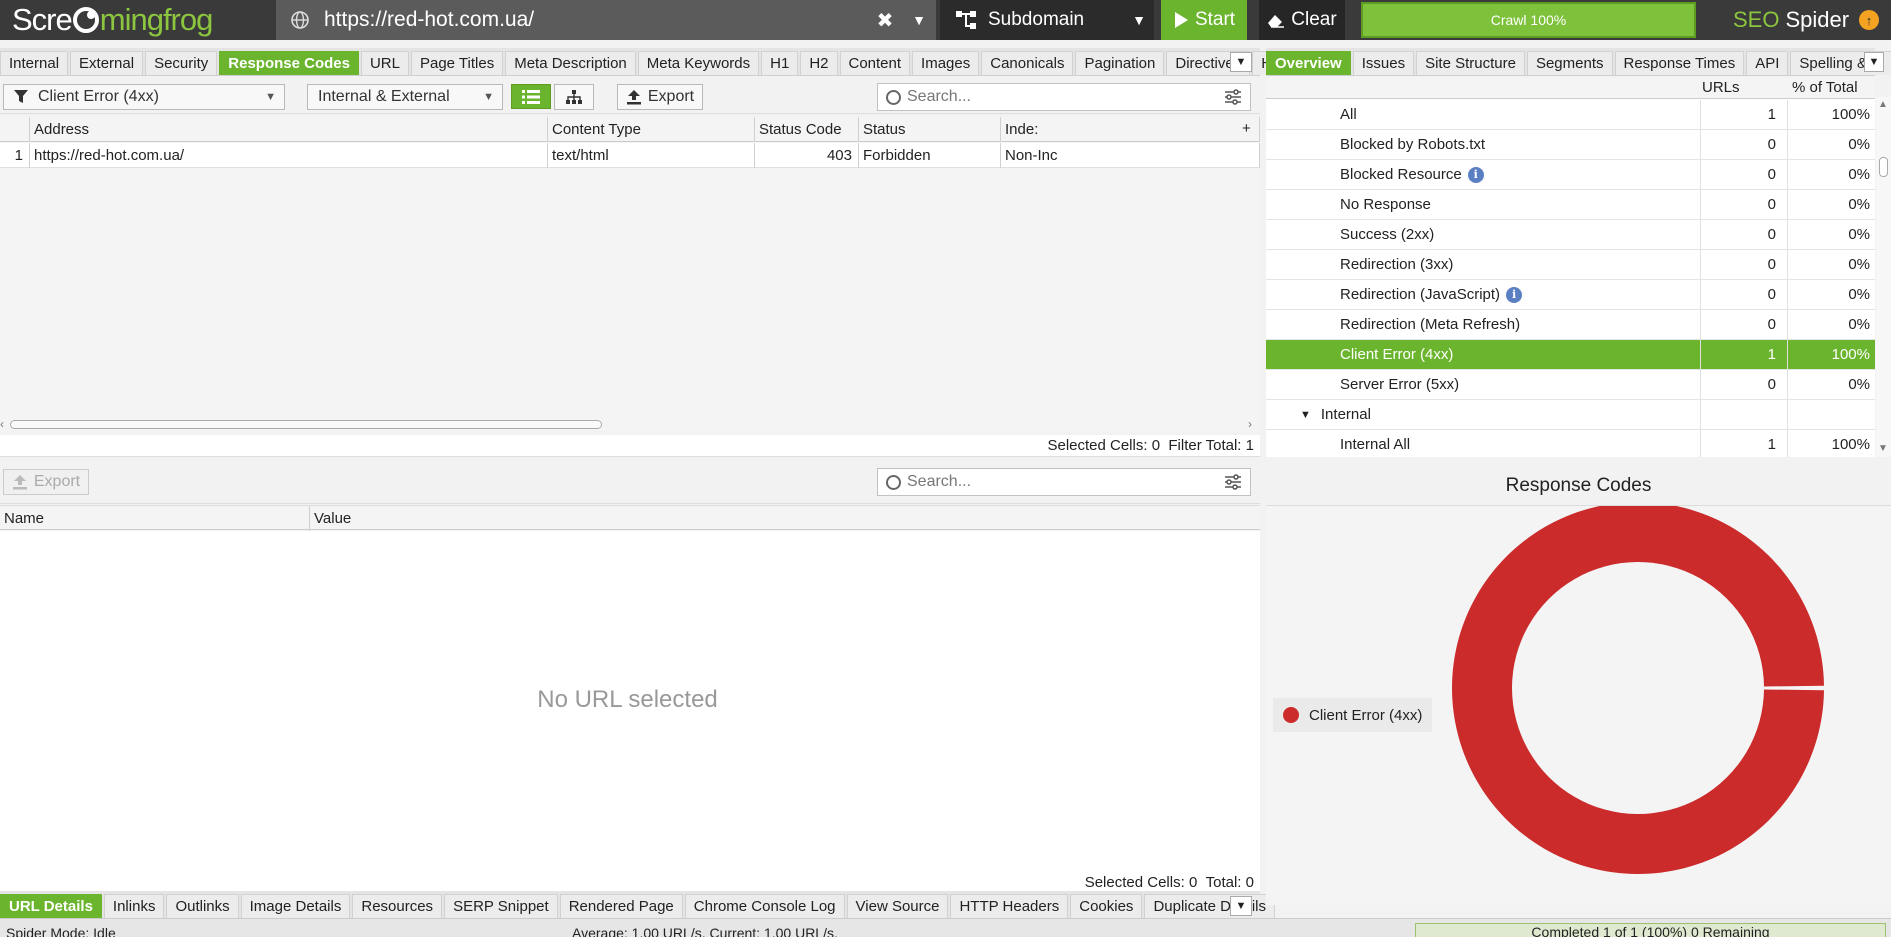  What do you see at coordinates (1241, 906) in the screenshot?
I see `bottom-tabs-overflow-chevron-icon: ▼` at bounding box center [1241, 906].